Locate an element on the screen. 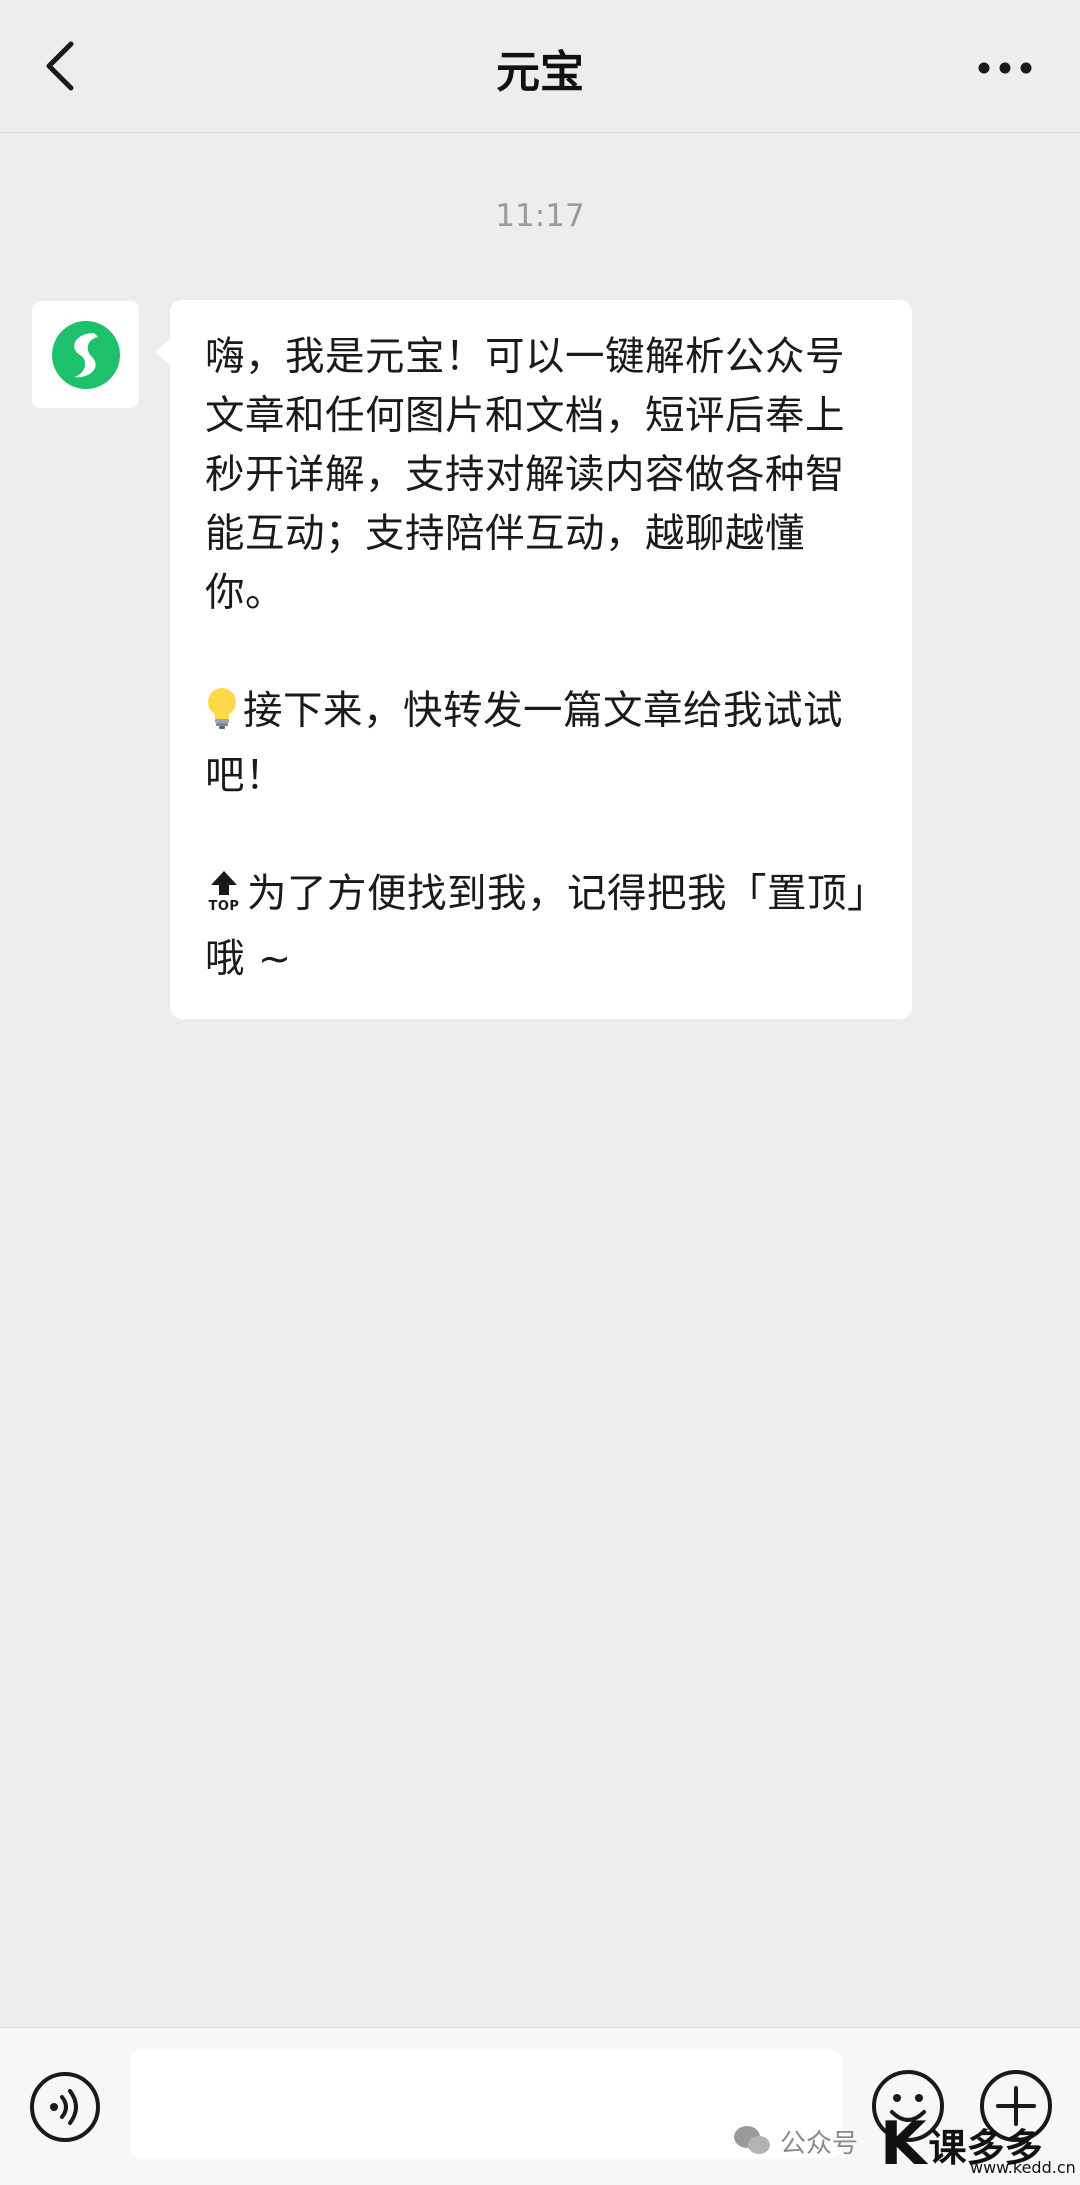  more-button is located at coordinates (1005, 68).